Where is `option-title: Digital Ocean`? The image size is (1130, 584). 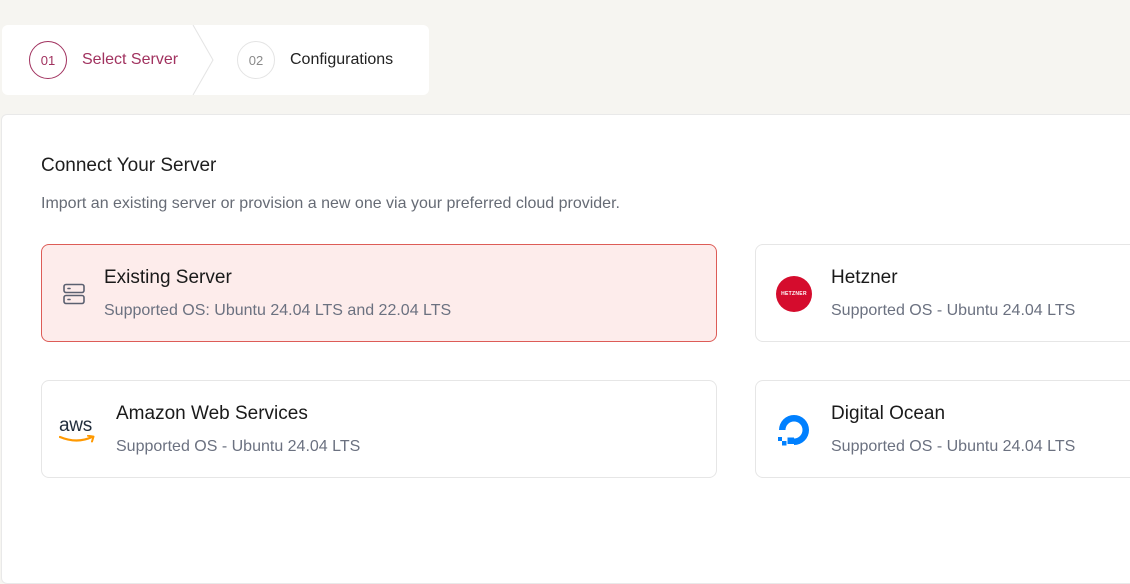
option-title: Digital Ocean is located at coordinates (888, 413).